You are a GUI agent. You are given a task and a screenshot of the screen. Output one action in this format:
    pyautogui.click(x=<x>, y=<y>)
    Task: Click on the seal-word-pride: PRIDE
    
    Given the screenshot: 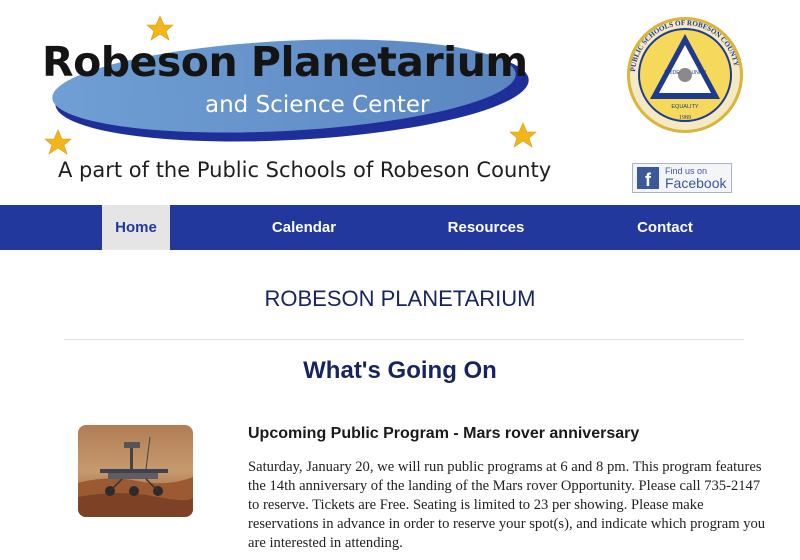 What is the action you would take?
    pyautogui.click(x=672, y=73)
    